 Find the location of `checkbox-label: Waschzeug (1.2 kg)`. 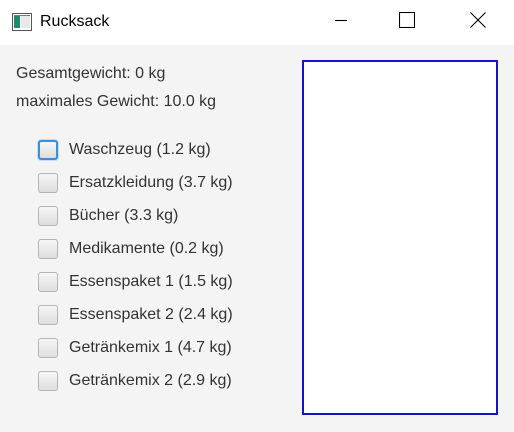

checkbox-label: Waschzeug (1.2 kg) is located at coordinates (140, 150).